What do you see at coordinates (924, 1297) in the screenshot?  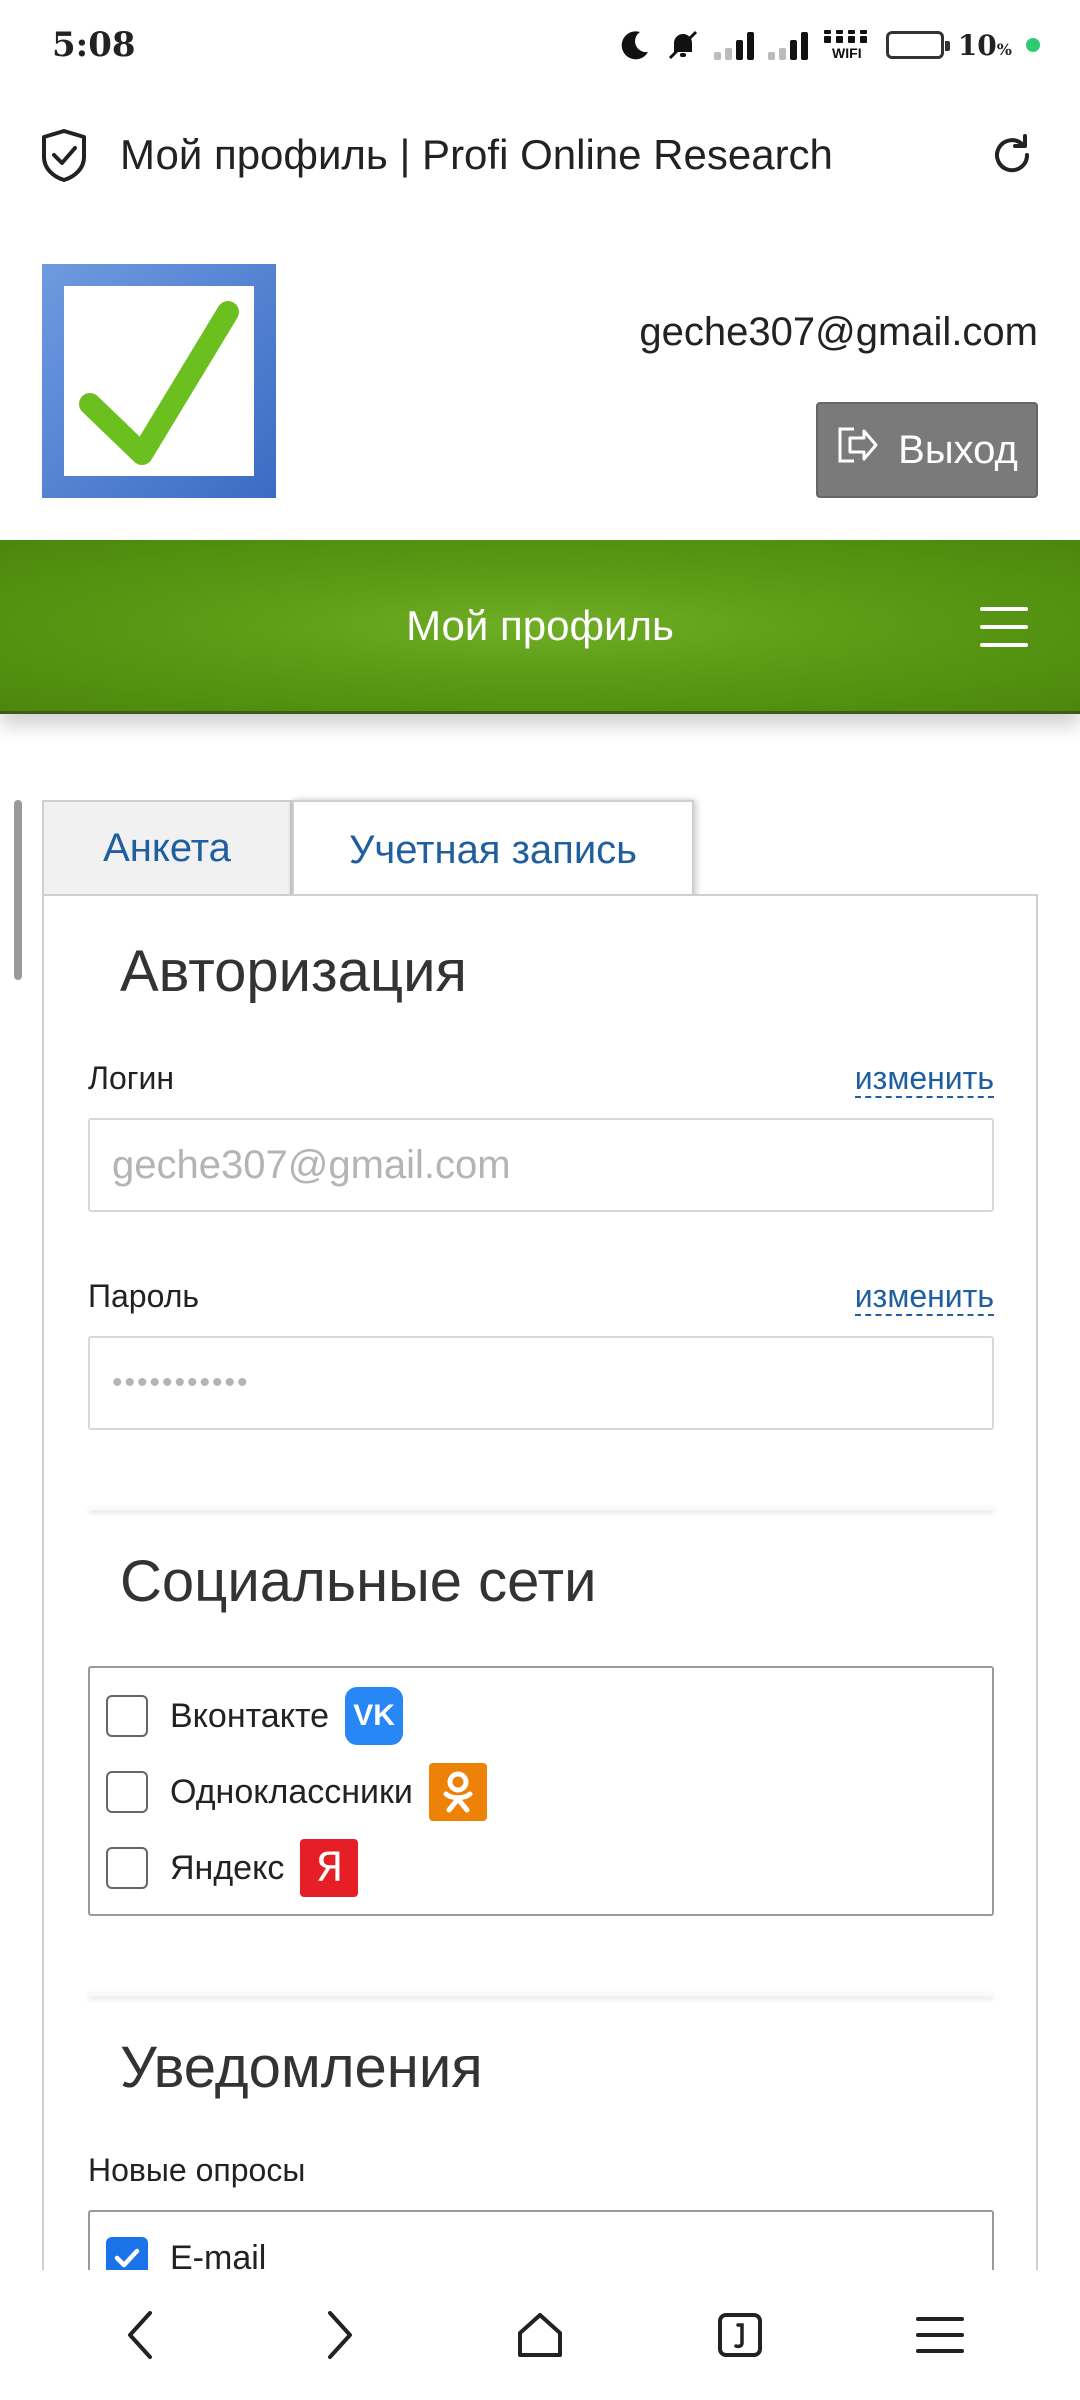 I see `password-change-link: изменить` at bounding box center [924, 1297].